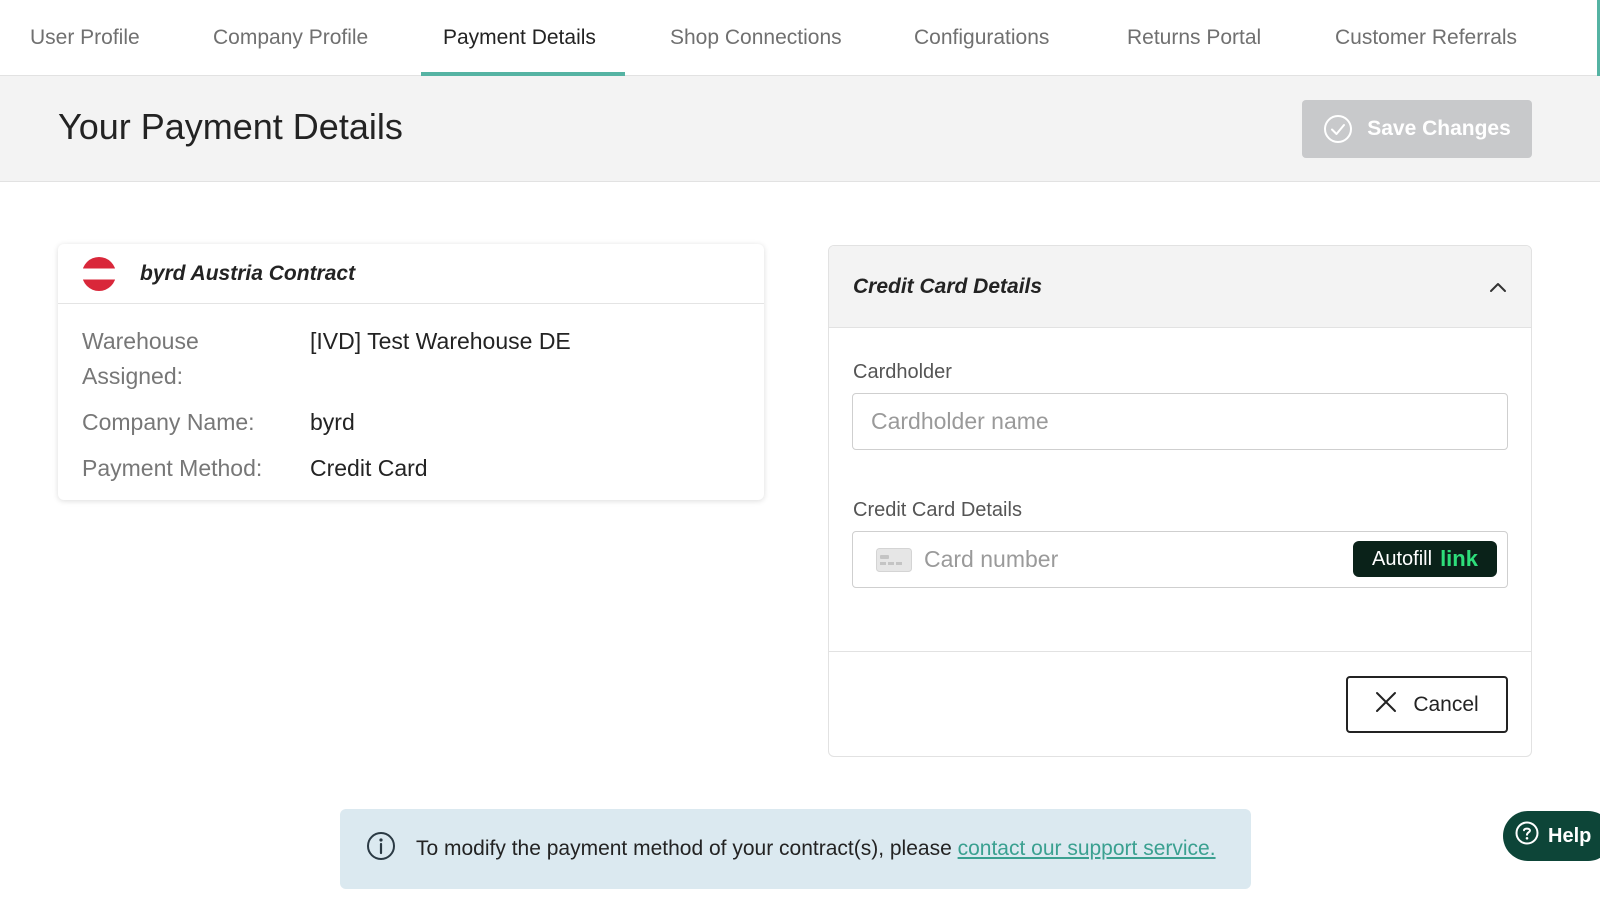  What do you see at coordinates (1180, 651) in the screenshot?
I see `panel-divider` at bounding box center [1180, 651].